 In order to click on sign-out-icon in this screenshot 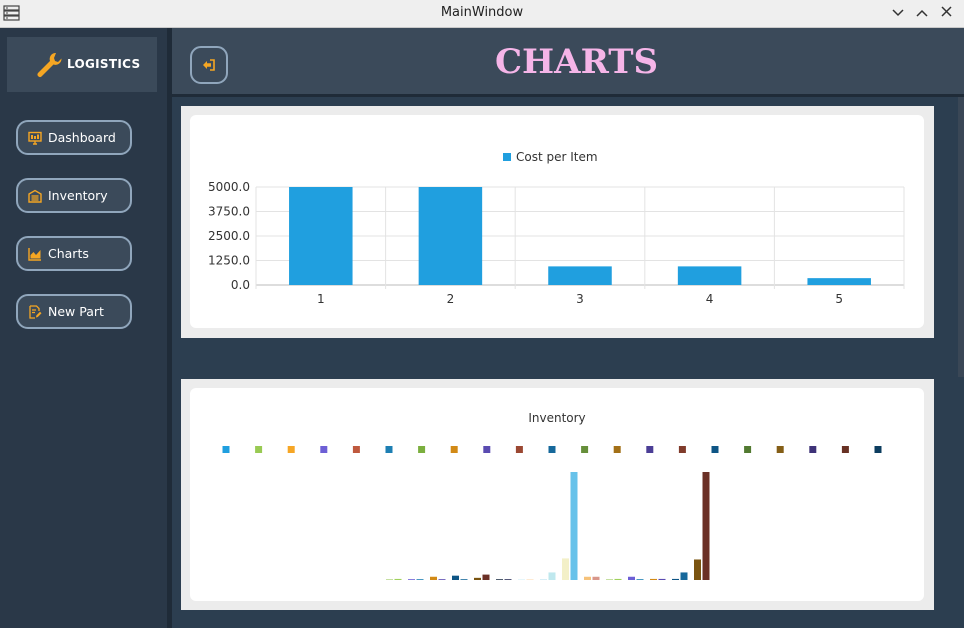, I will do `click(209, 65)`.